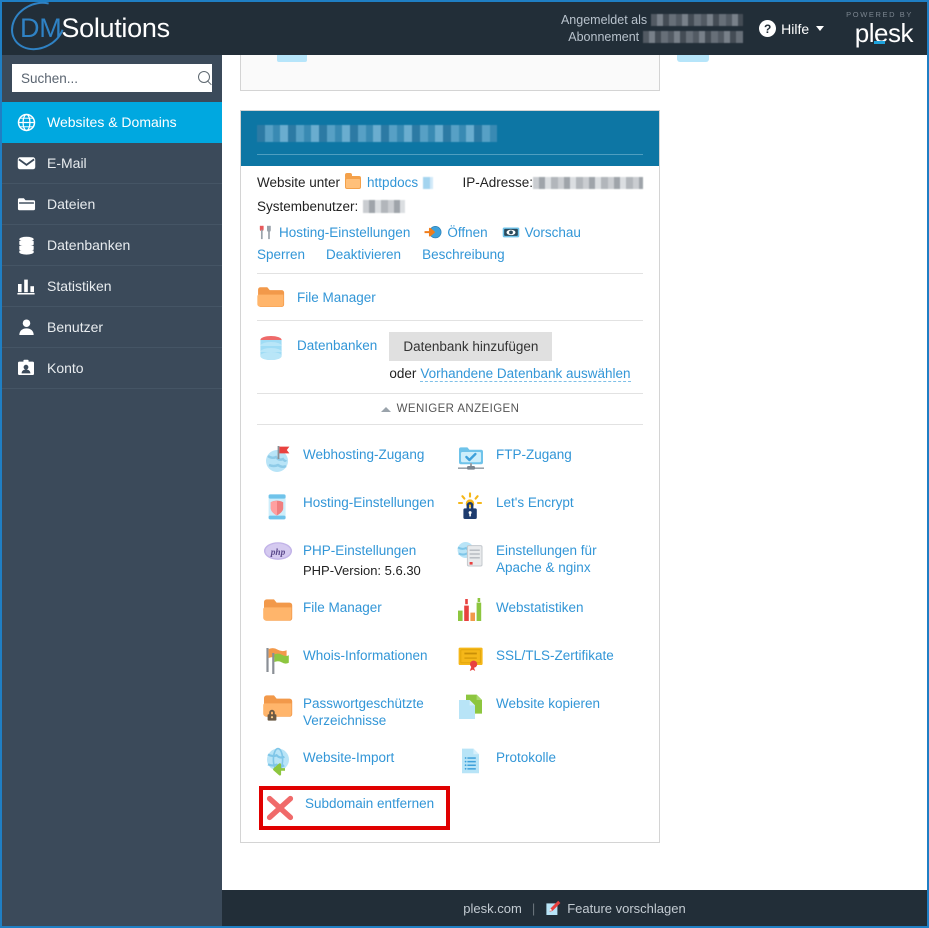 The height and width of the screenshot is (928, 929). What do you see at coordinates (615, 908) in the screenshot?
I see `suggest-feature-link: Feature vorschlagen` at bounding box center [615, 908].